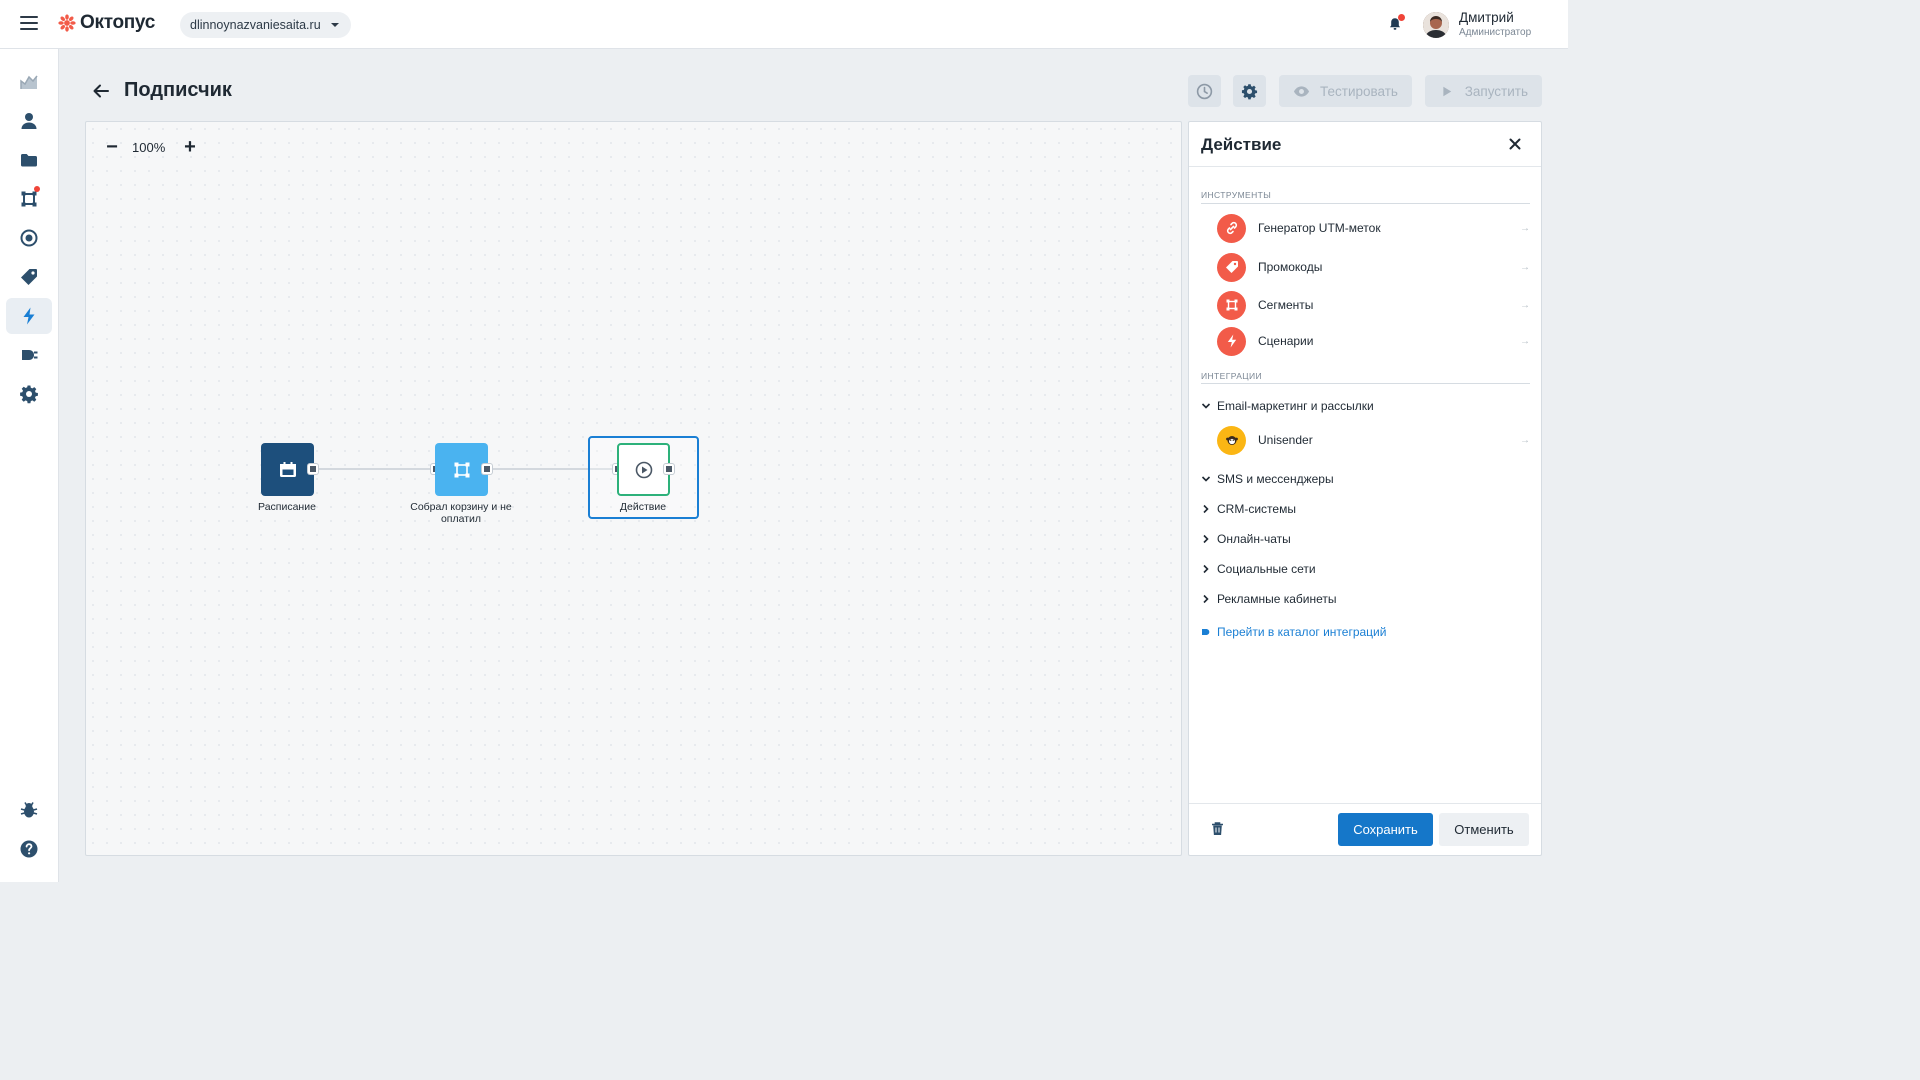 This screenshot has width=1920, height=1080. Describe the element at coordinates (1290, 267) in the screenshot. I see `tool-label: Промокоды` at that location.